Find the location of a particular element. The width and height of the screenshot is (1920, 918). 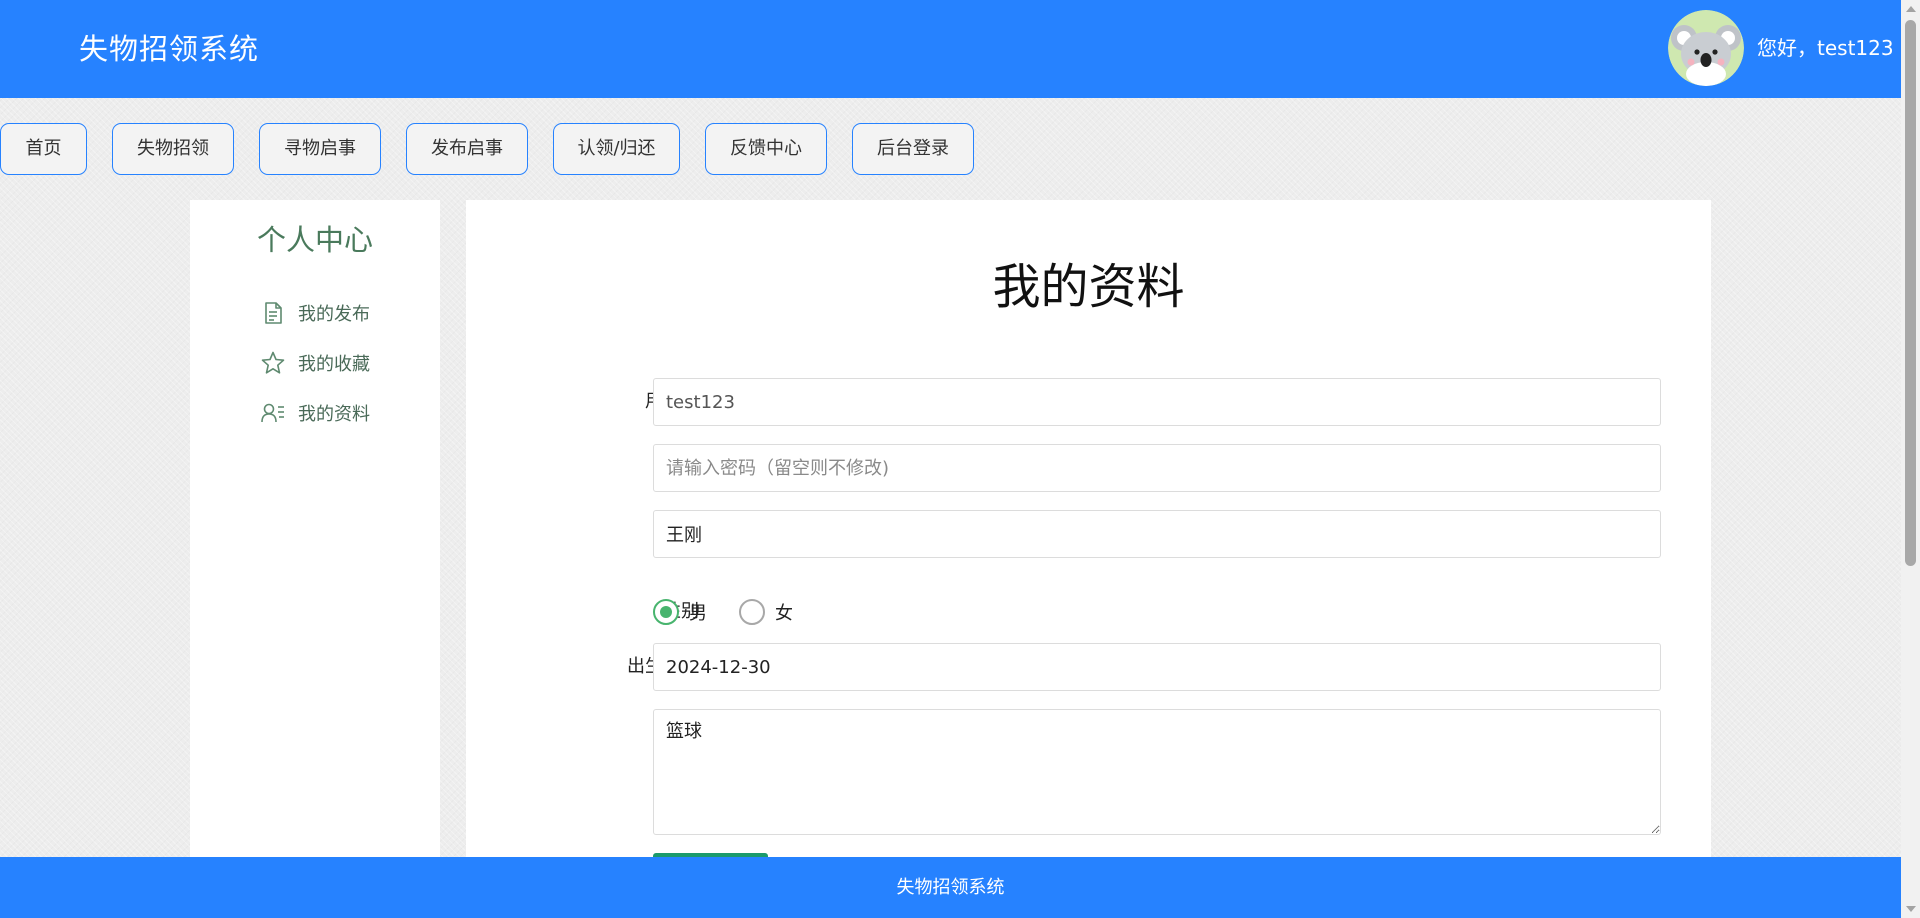

sidebar-item-my-favorites: 我的收藏 is located at coordinates (315, 363).